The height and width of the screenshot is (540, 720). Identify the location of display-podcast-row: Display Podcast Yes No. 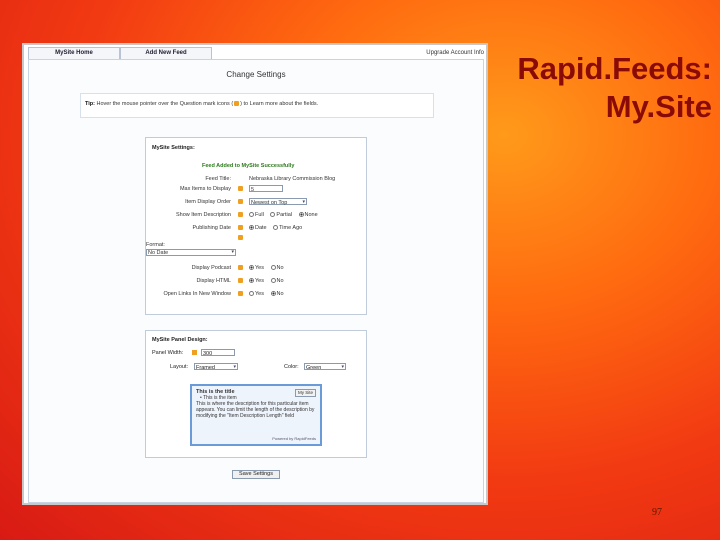
(256, 268).